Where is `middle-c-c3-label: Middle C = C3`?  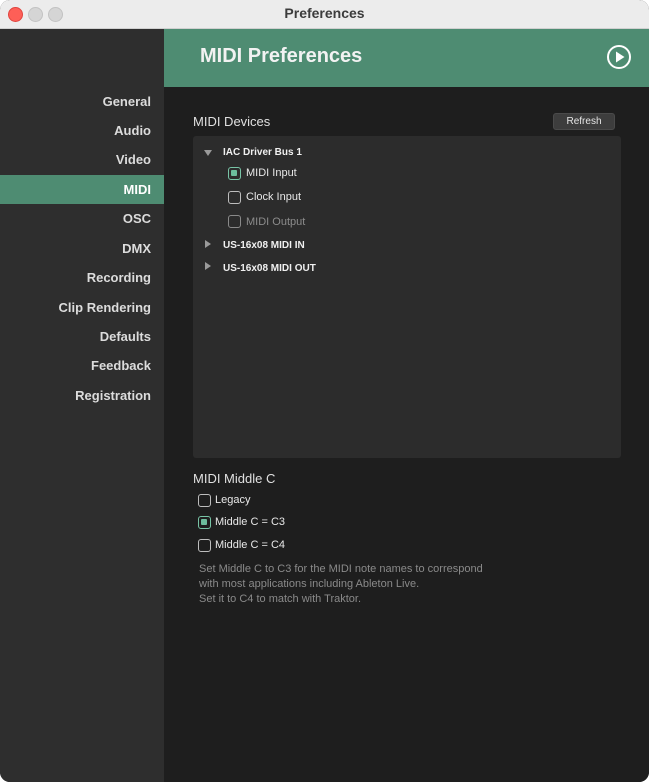 middle-c-c3-label: Middle C = C3 is located at coordinates (250, 522).